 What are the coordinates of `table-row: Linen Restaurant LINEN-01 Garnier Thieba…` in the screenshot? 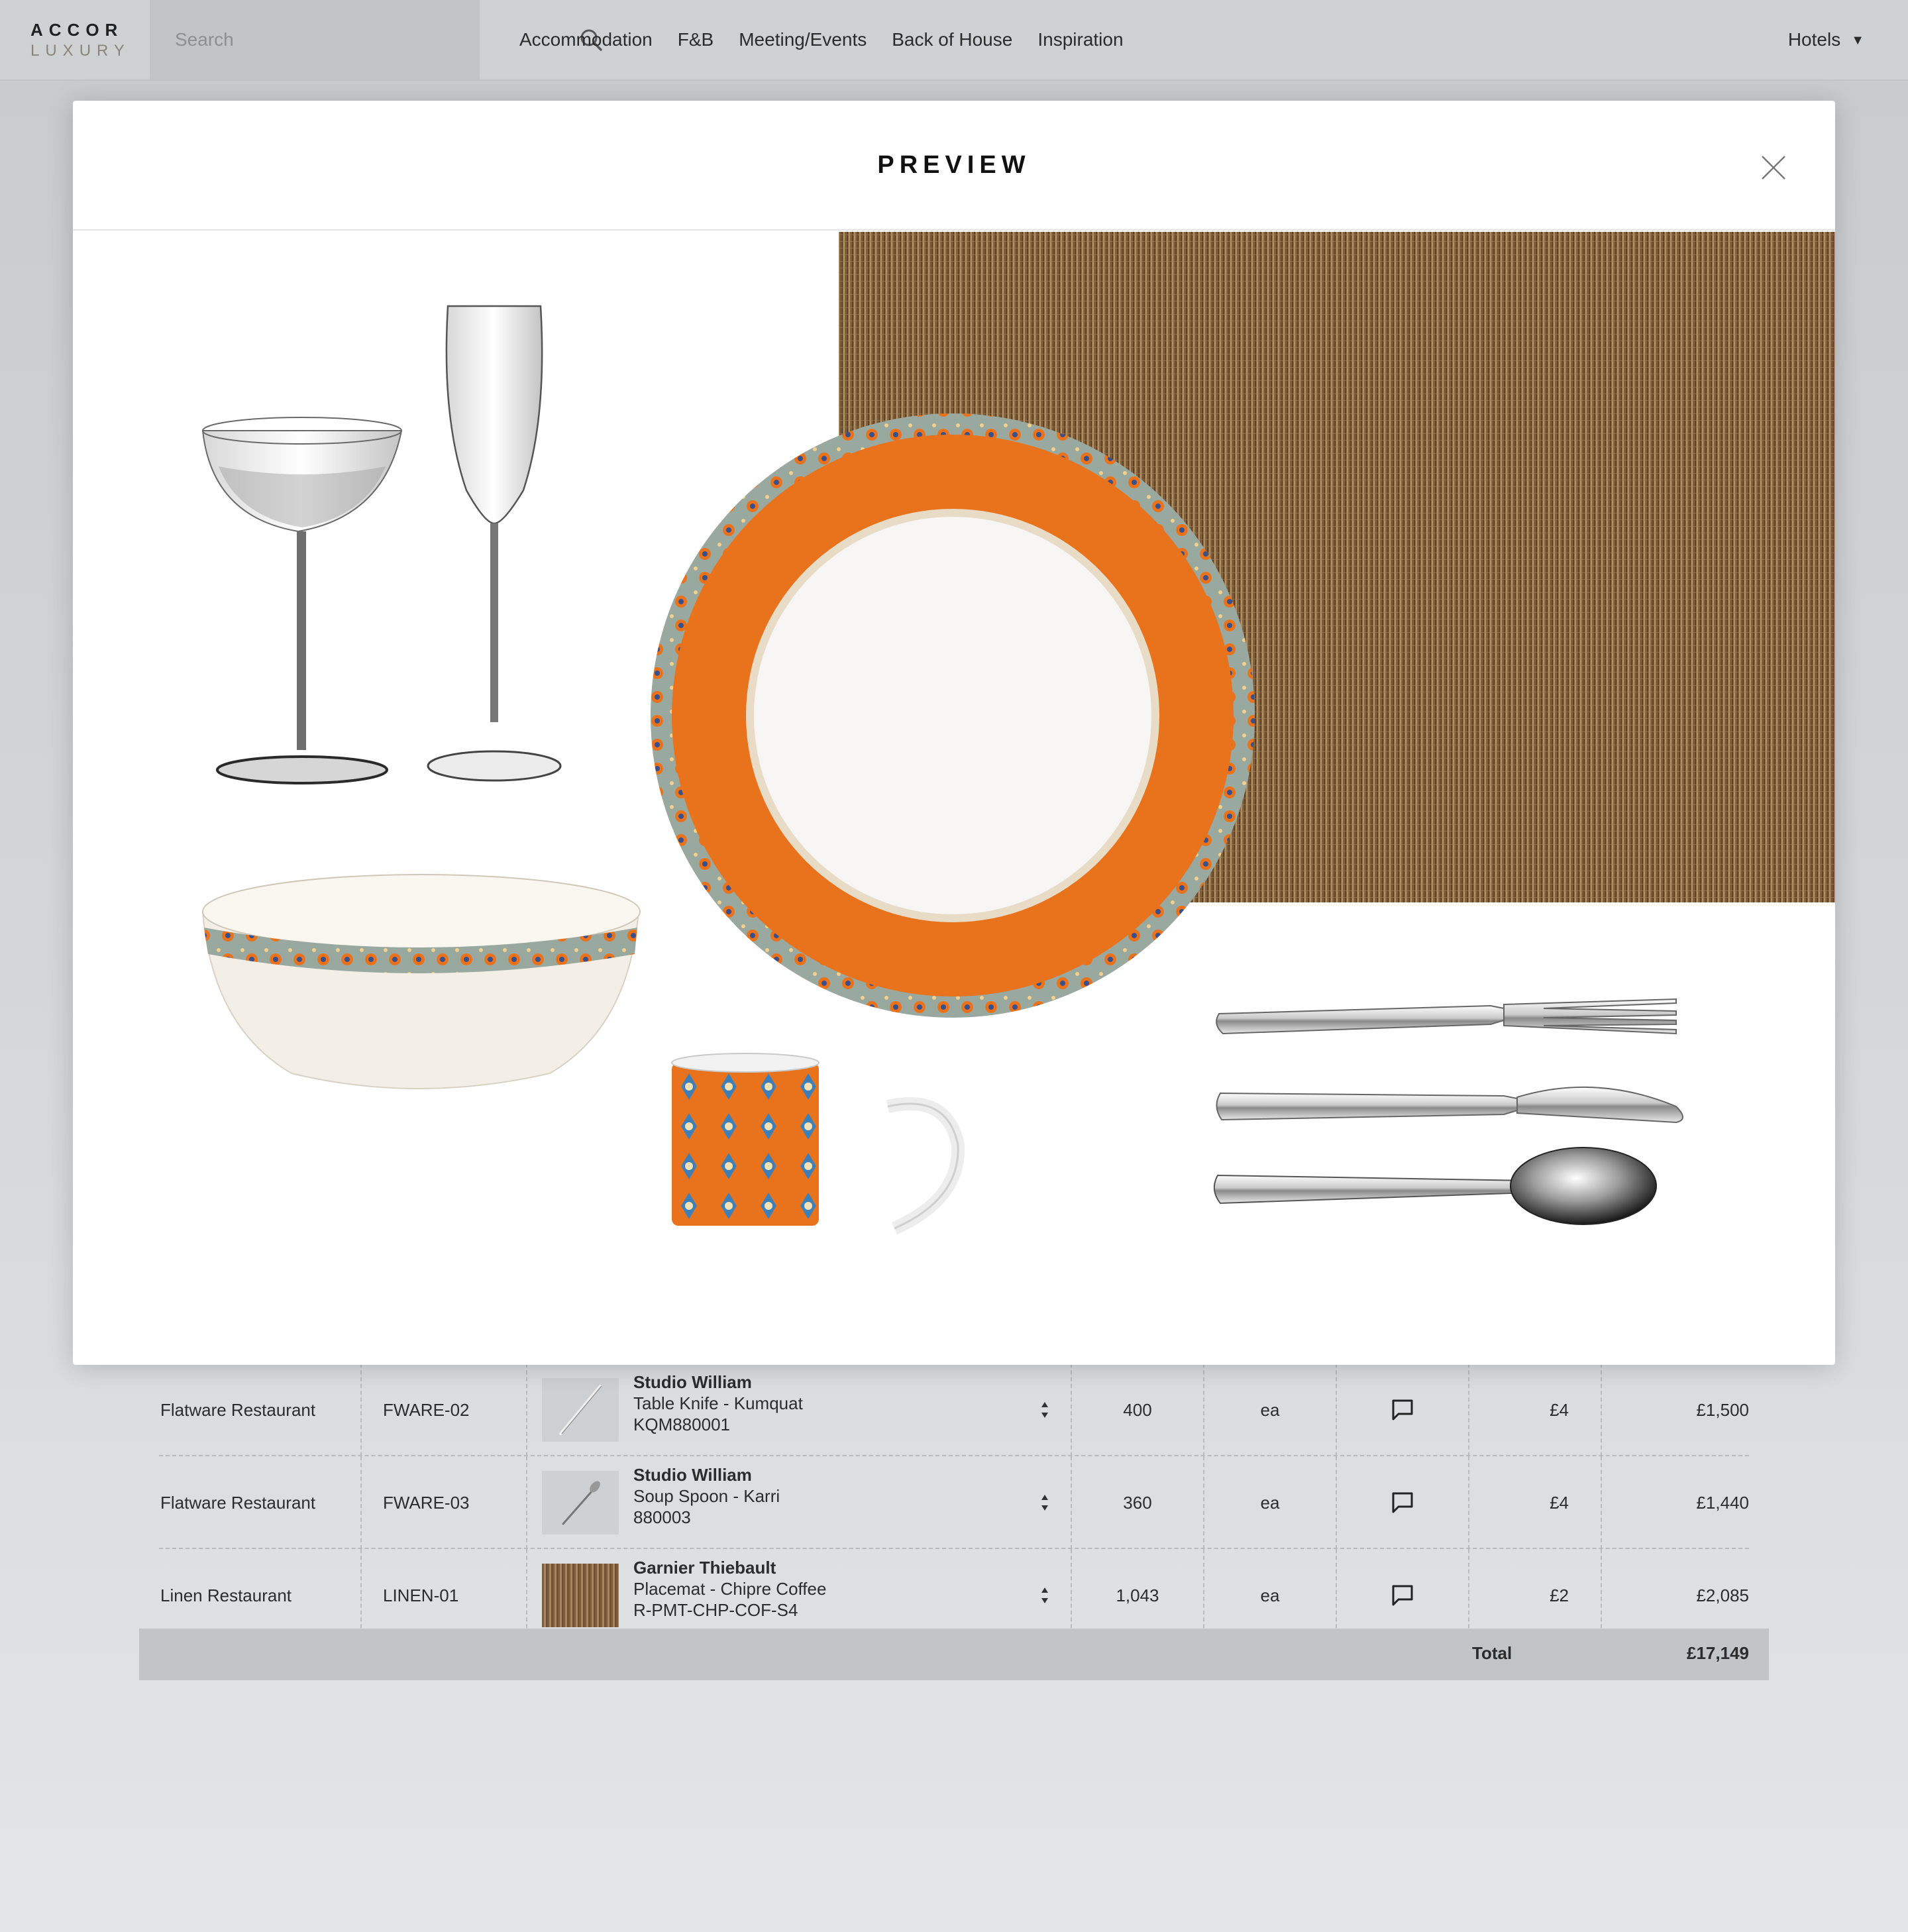 It's located at (954, 1596).